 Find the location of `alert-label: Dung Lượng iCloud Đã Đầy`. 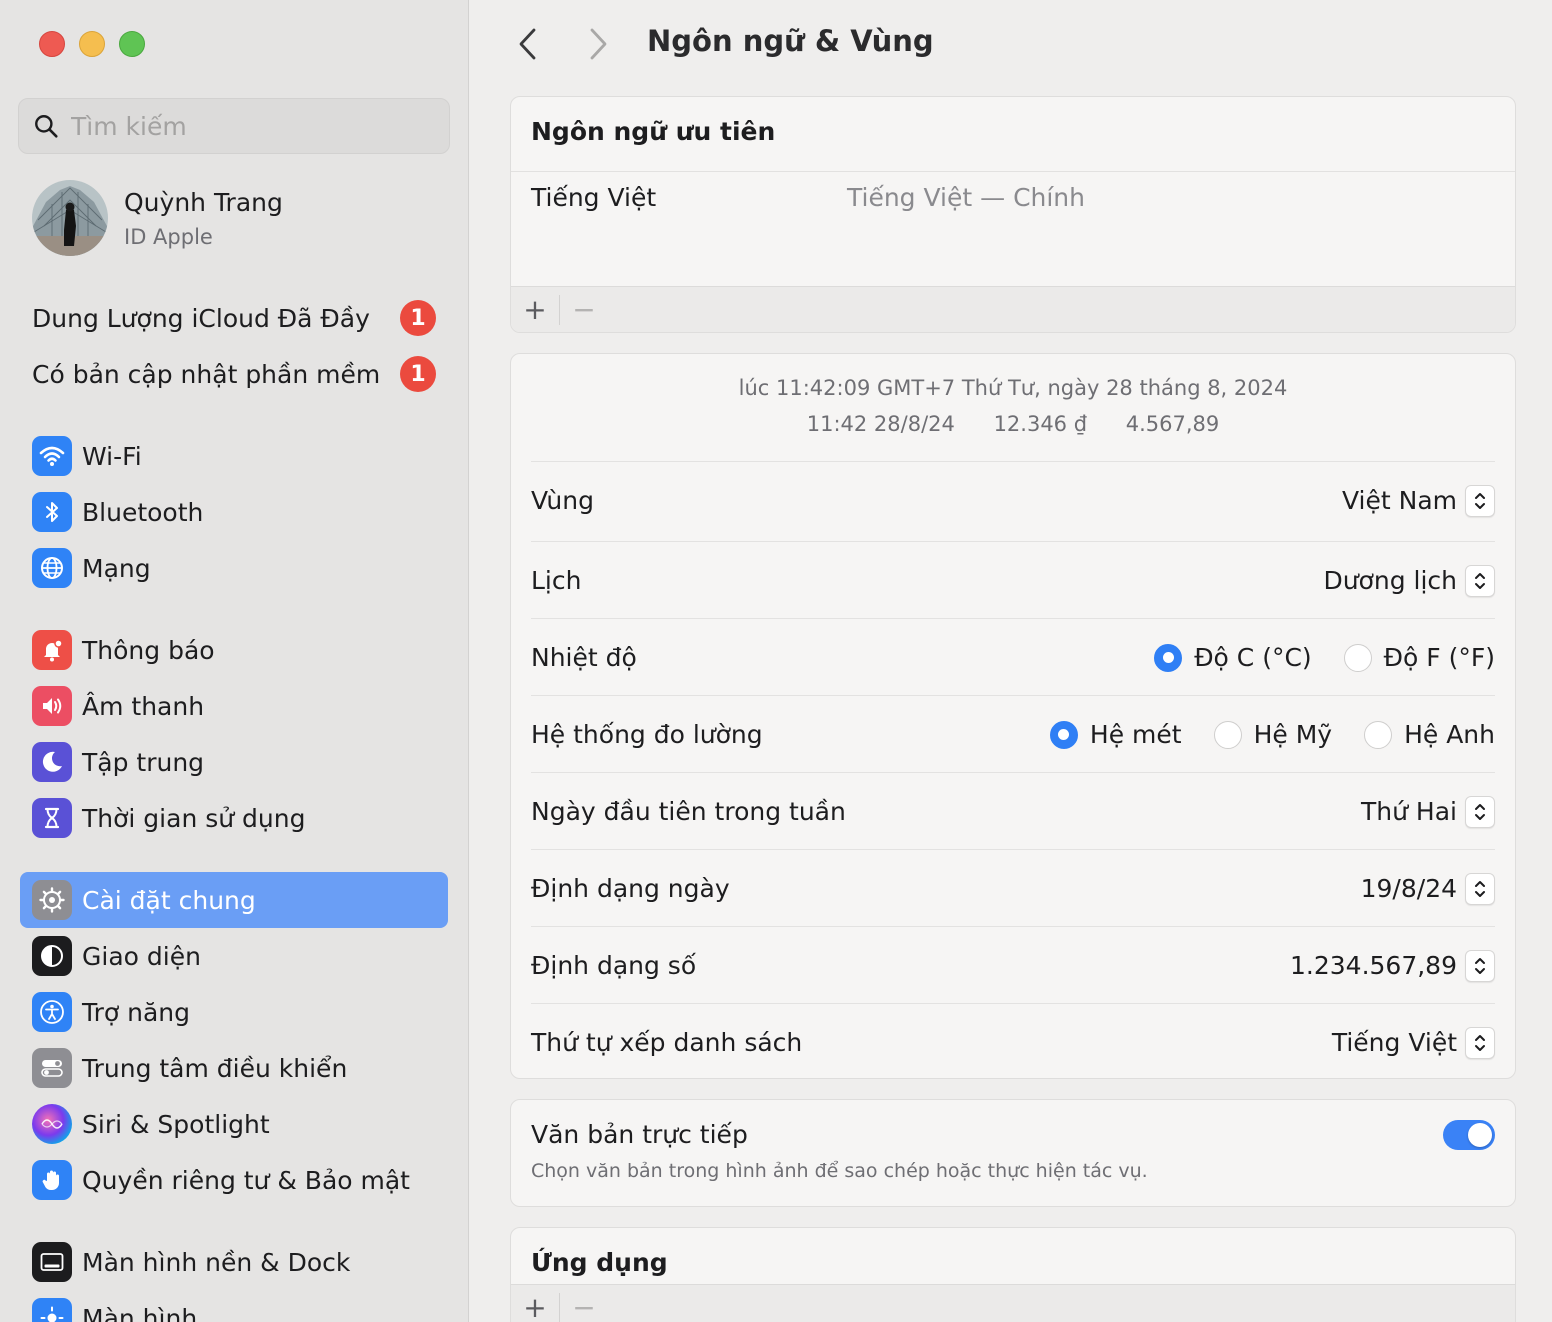

alert-label: Dung Lượng iCloud Đã Đầy is located at coordinates (201, 318).